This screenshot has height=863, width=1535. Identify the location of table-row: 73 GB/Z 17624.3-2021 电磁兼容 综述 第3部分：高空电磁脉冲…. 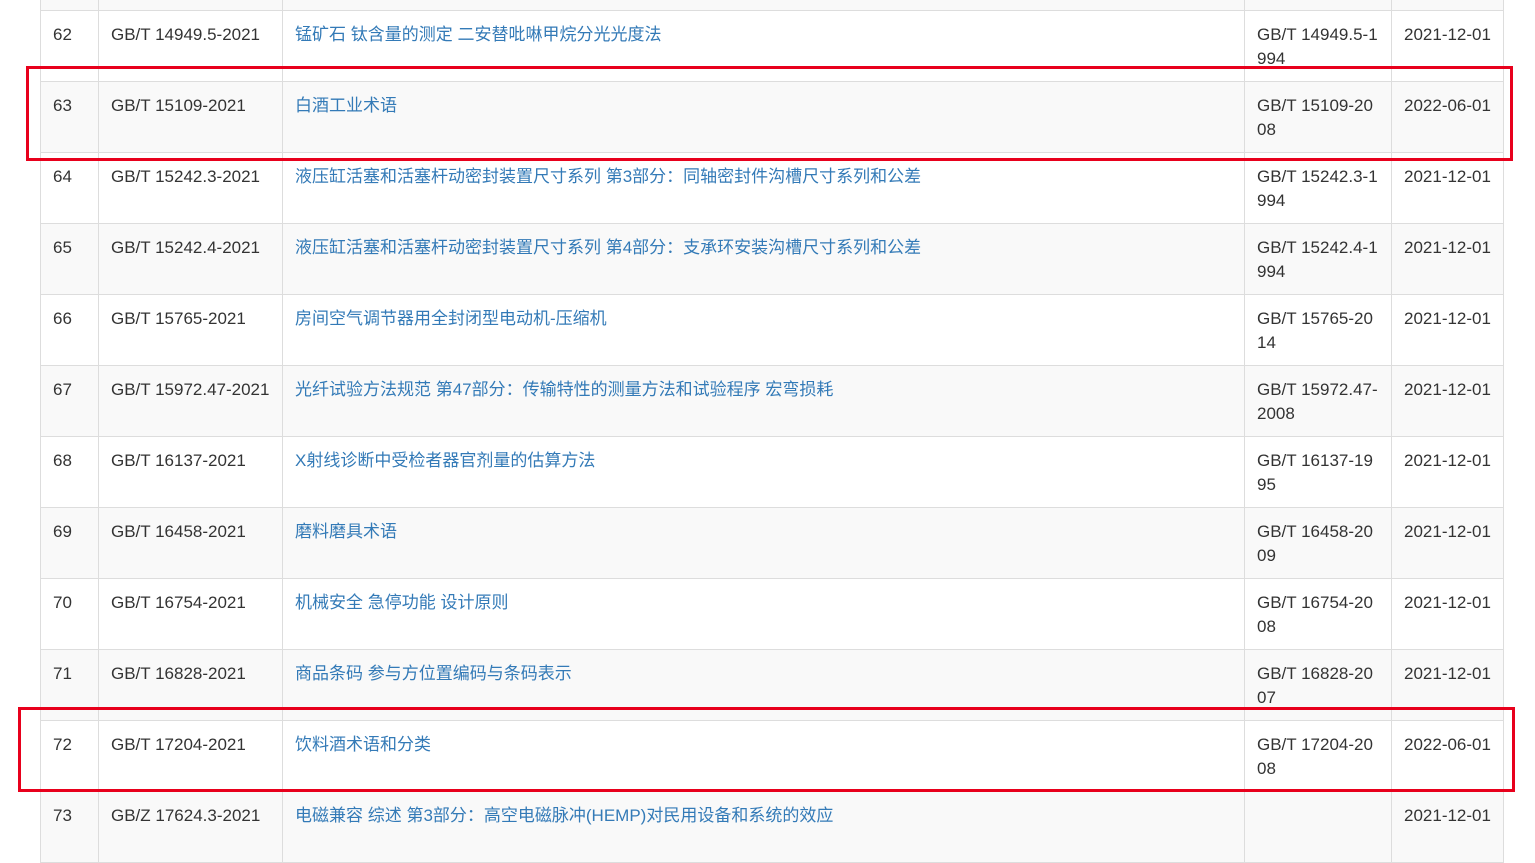
(772, 827).